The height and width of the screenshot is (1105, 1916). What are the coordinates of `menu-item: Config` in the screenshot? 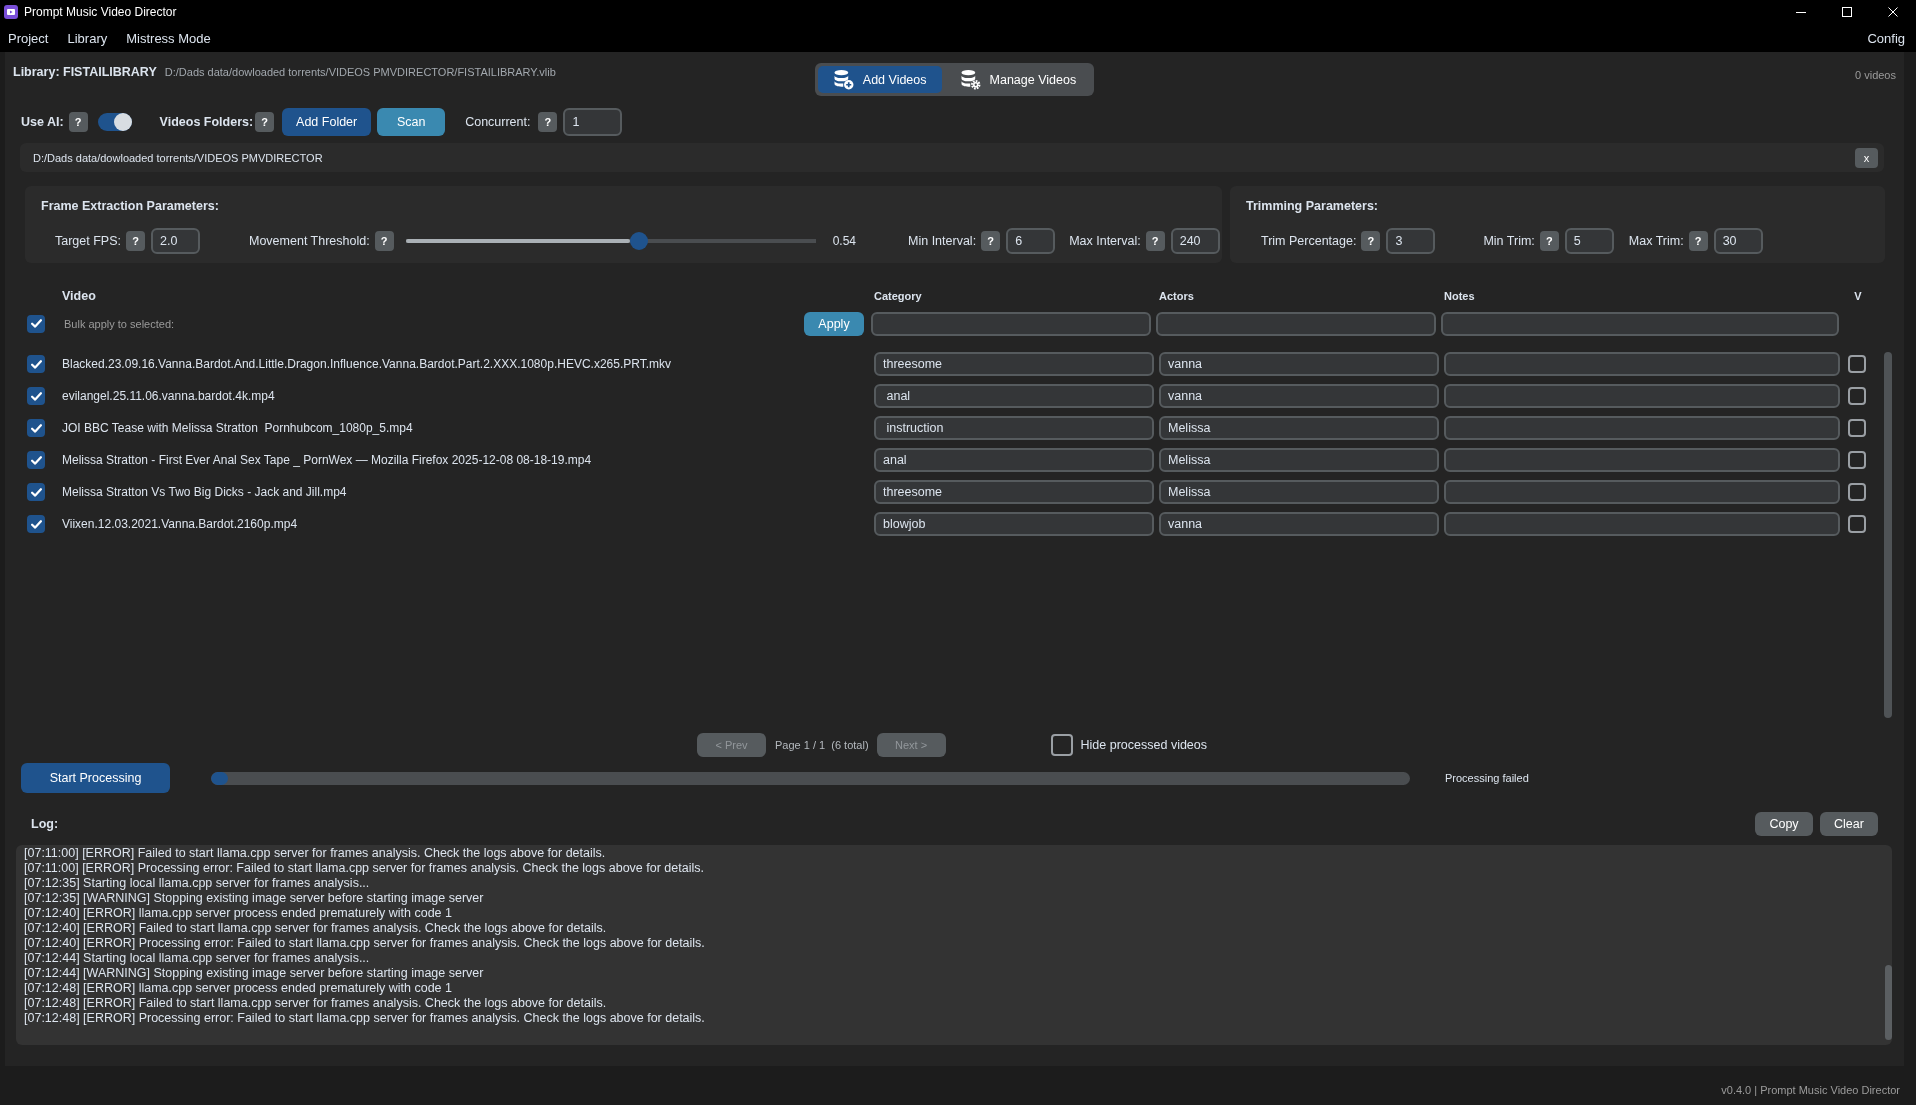 It's located at (1886, 38).